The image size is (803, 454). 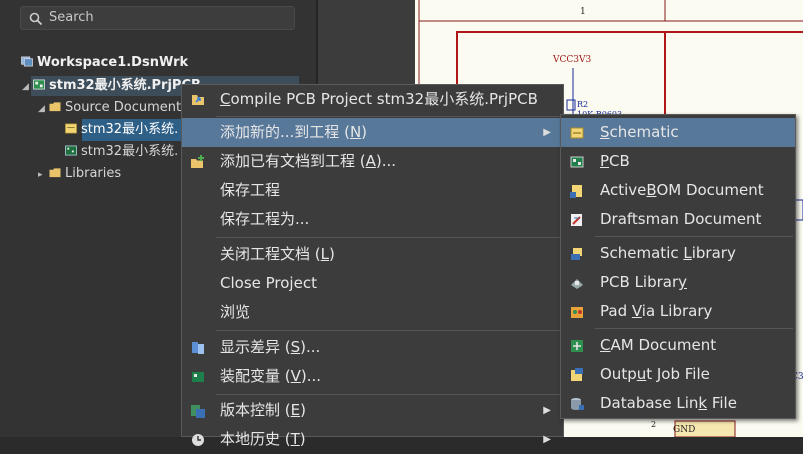 I want to click on menu-label: Schematic Library, so click(x=668, y=253).